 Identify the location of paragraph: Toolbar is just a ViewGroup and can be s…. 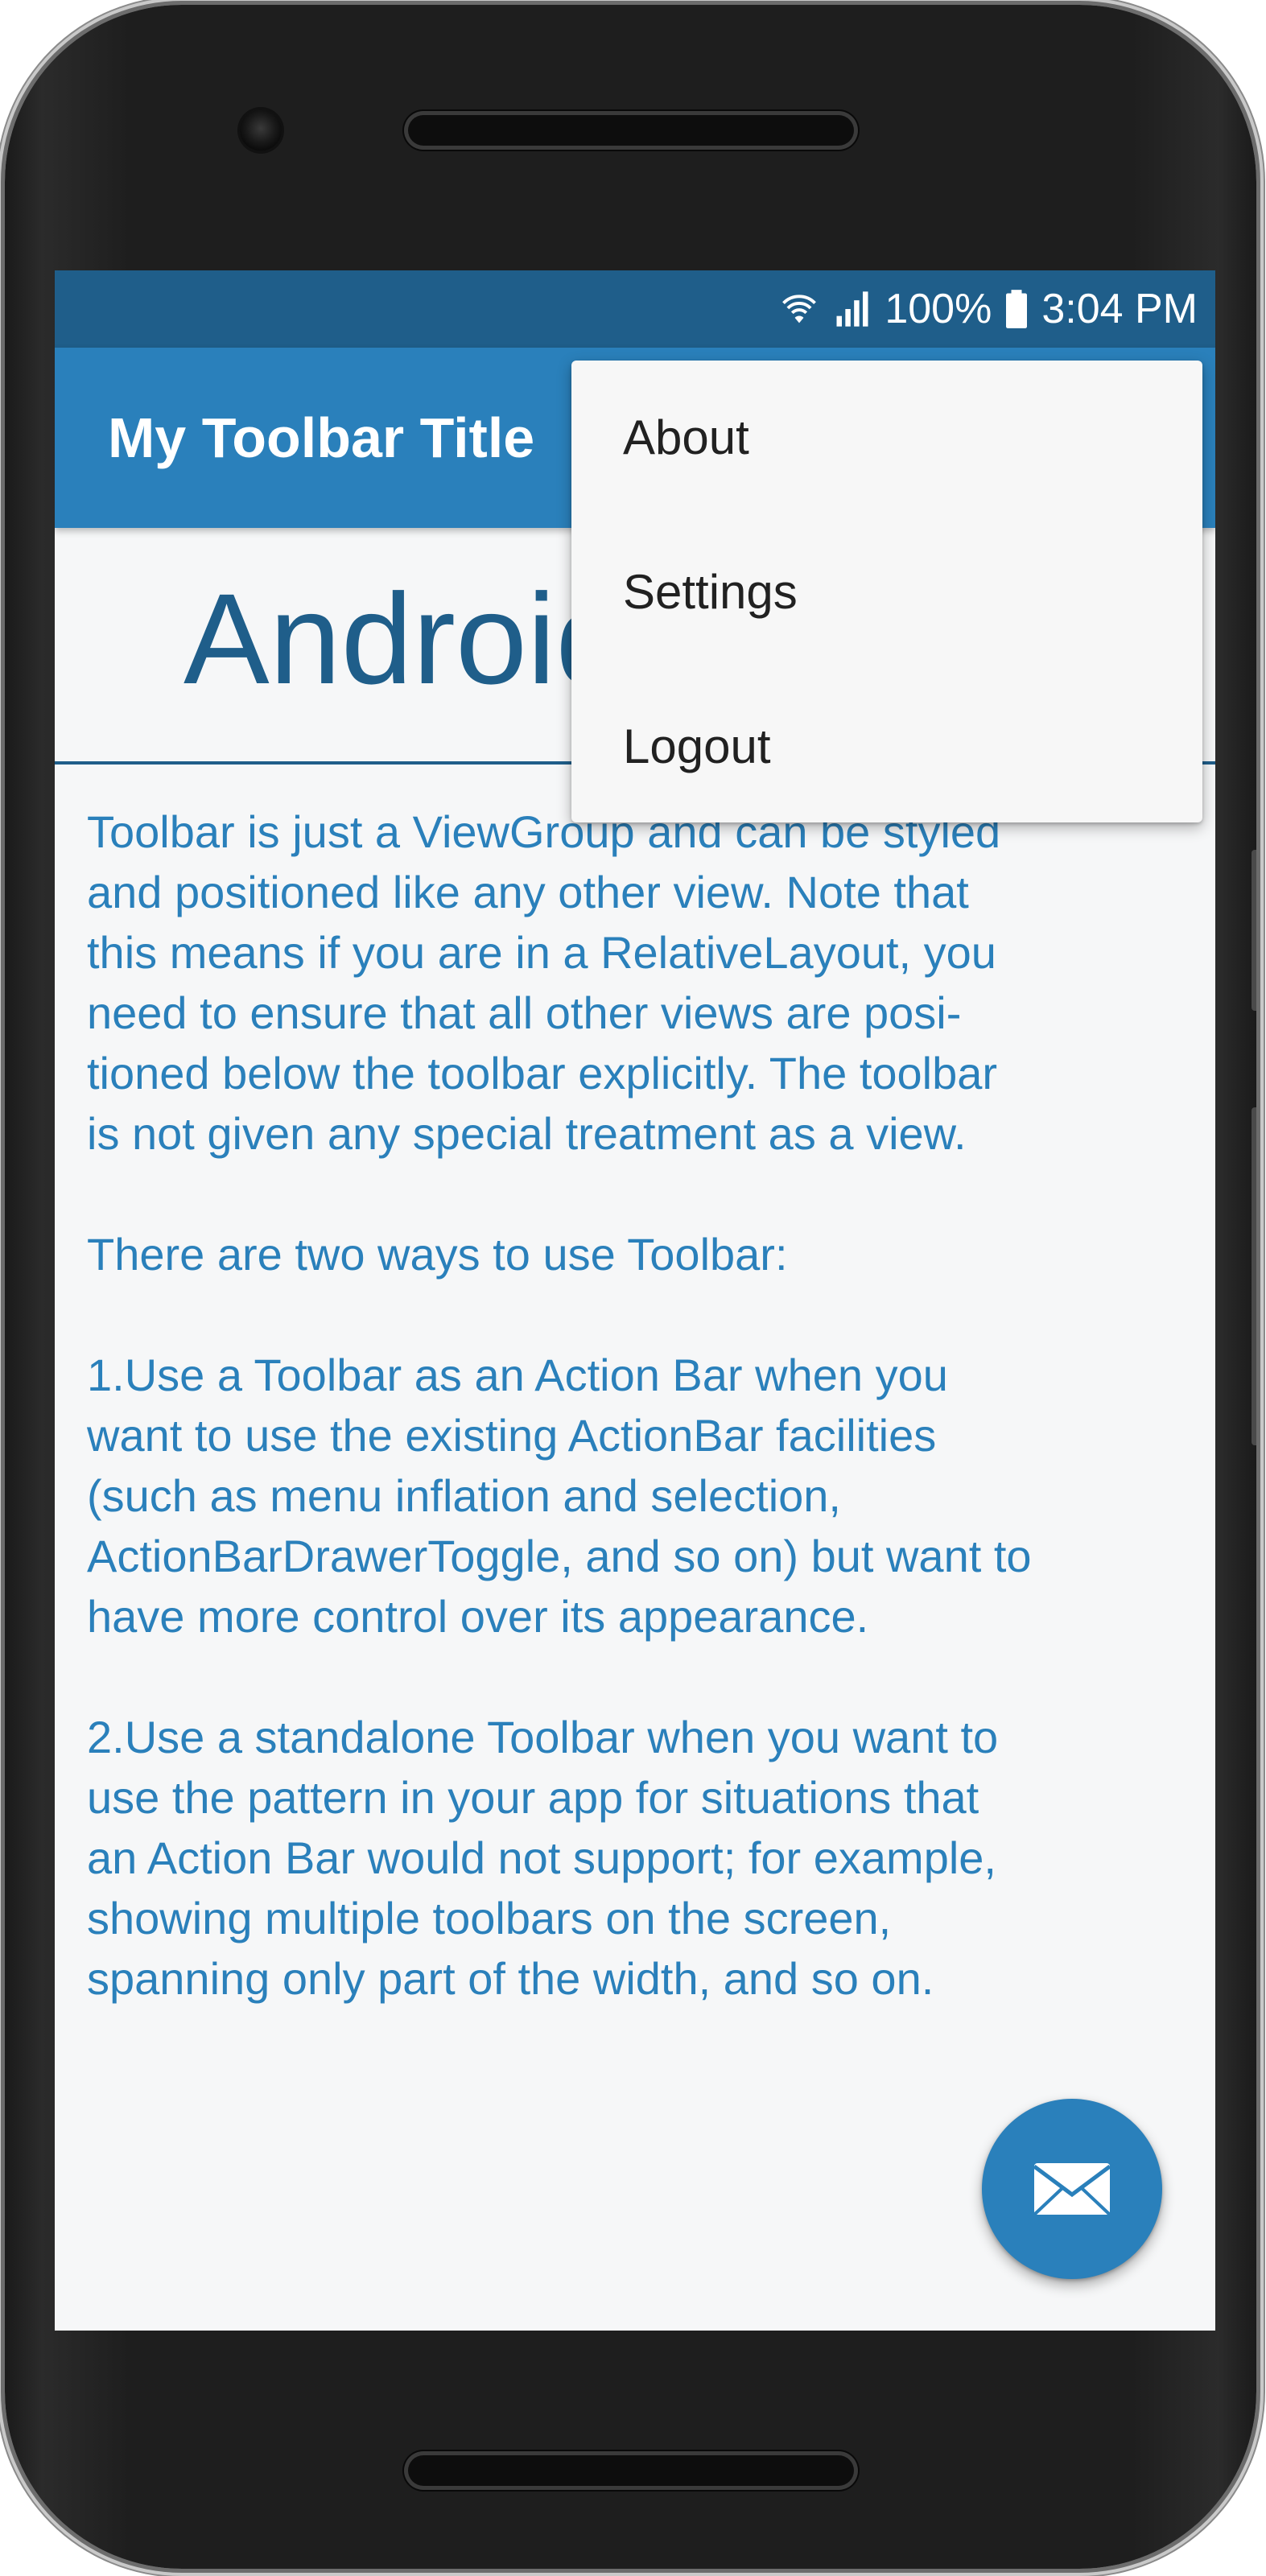
(544, 982).